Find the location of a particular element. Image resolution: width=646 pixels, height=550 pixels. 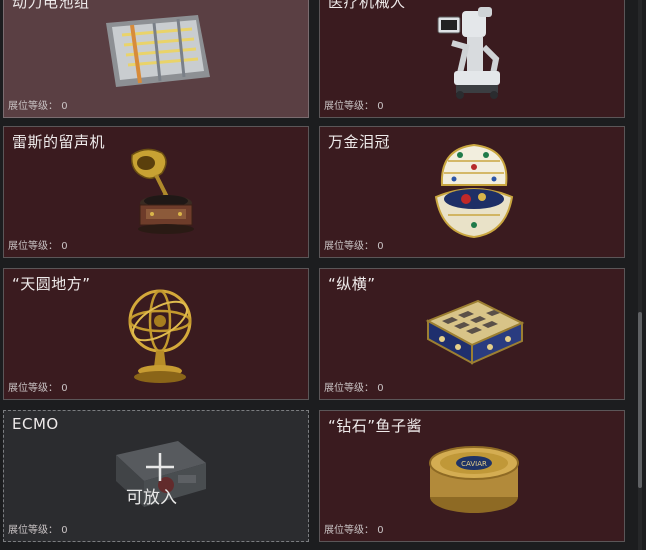

plus-icon is located at coordinates (160, 467).